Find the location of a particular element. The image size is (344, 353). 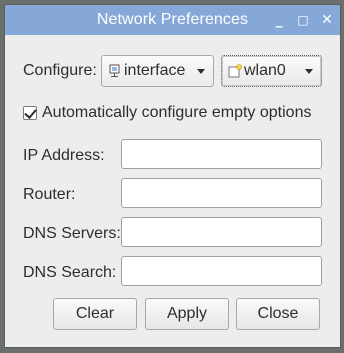

dns-search-label: DNS Search: is located at coordinates (70, 272).